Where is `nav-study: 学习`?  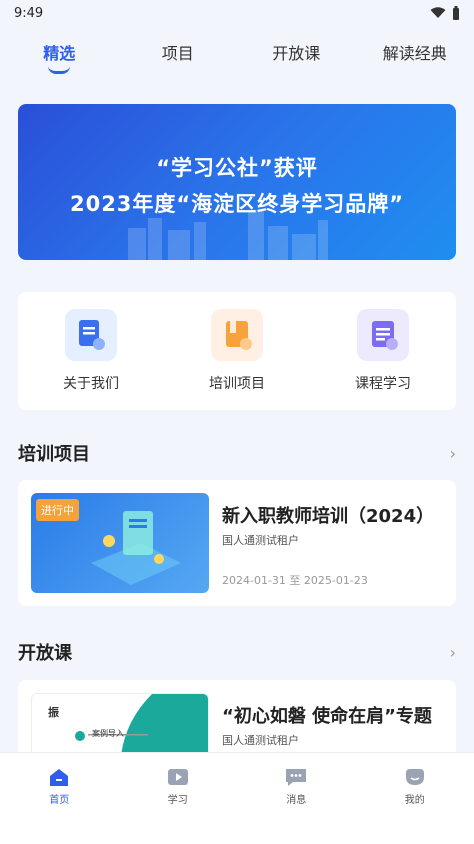 nav-study: 学习 is located at coordinates (178, 805).